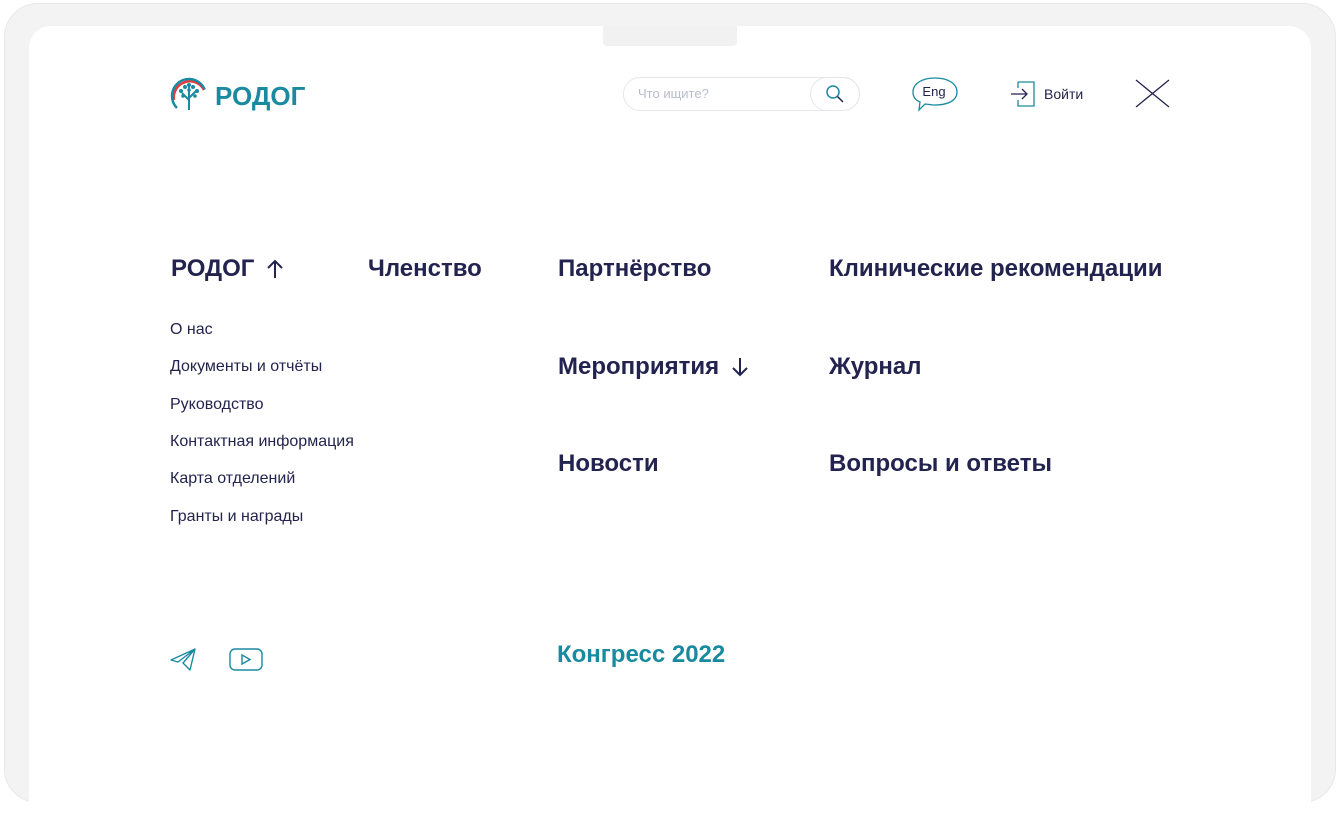 The image size is (1340, 826). I want to click on search-box, so click(741, 94).